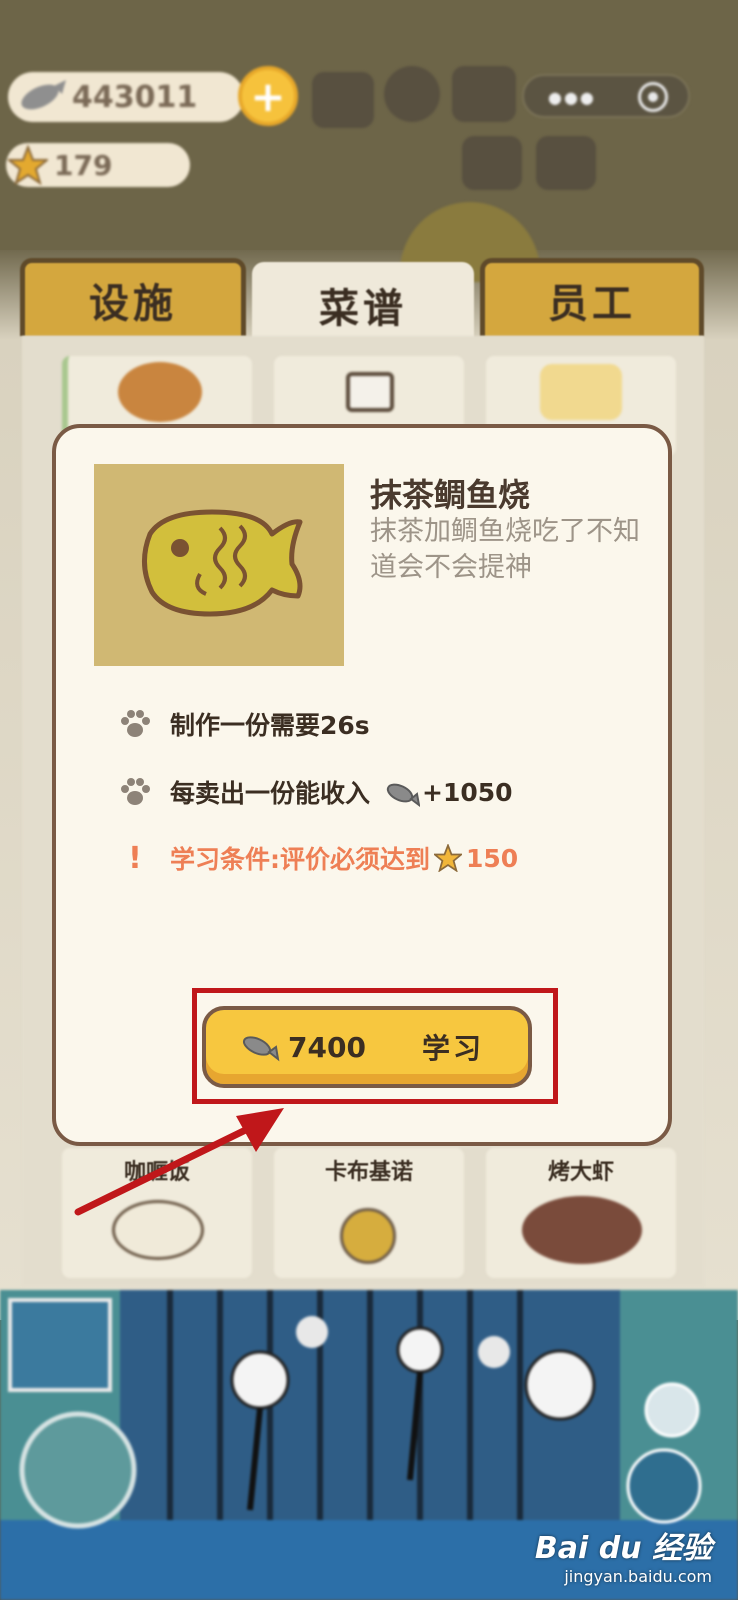 This screenshot has height=1600, width=738. I want to click on highlight-box, so click(375, 1046).